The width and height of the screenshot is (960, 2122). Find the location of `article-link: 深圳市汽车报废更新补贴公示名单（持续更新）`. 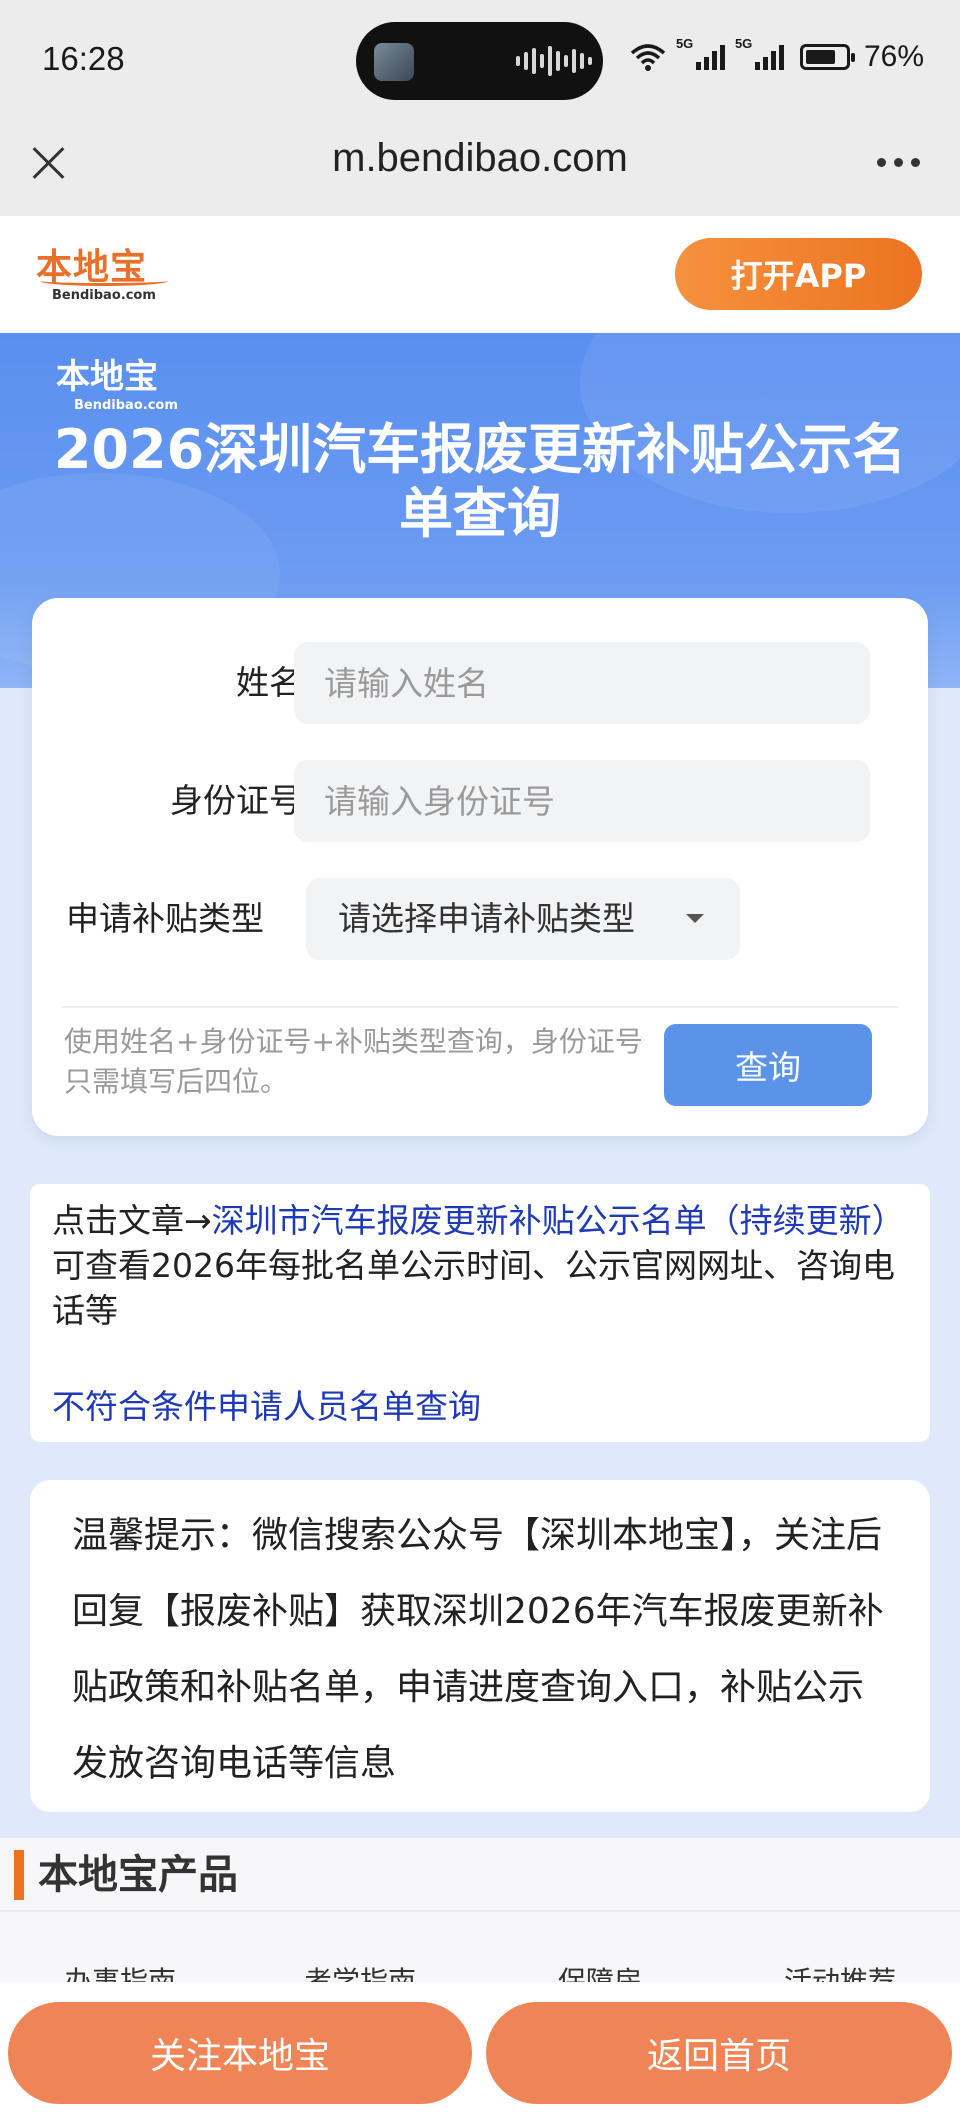

article-link: 深圳市汽车报废更新补贴公示名单（持续更新） is located at coordinates (558, 1220).